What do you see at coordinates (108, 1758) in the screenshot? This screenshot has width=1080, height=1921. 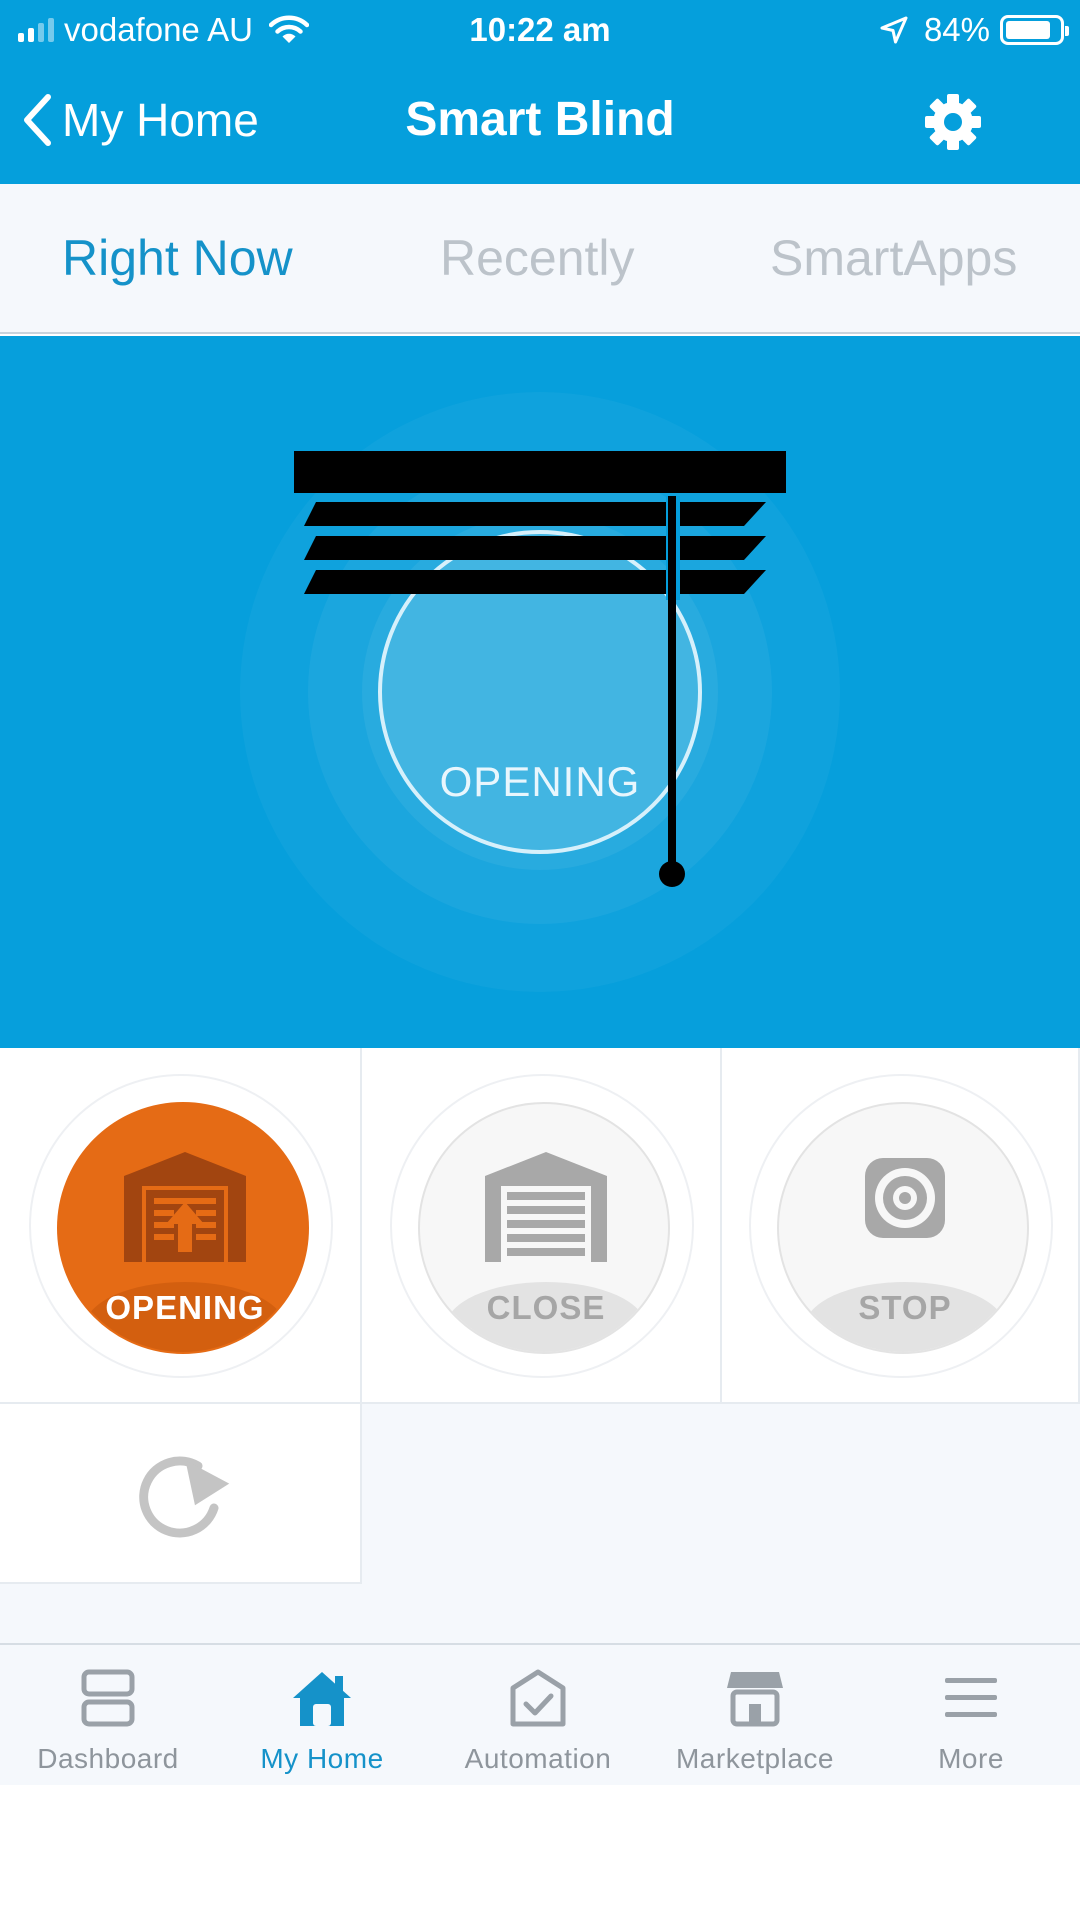 I see `nav-dashboard-label: Dashboard` at bounding box center [108, 1758].